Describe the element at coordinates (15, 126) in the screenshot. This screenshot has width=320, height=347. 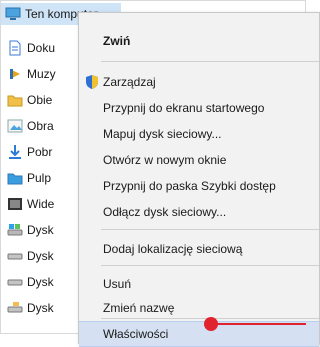
I see `pictures-icon` at that location.